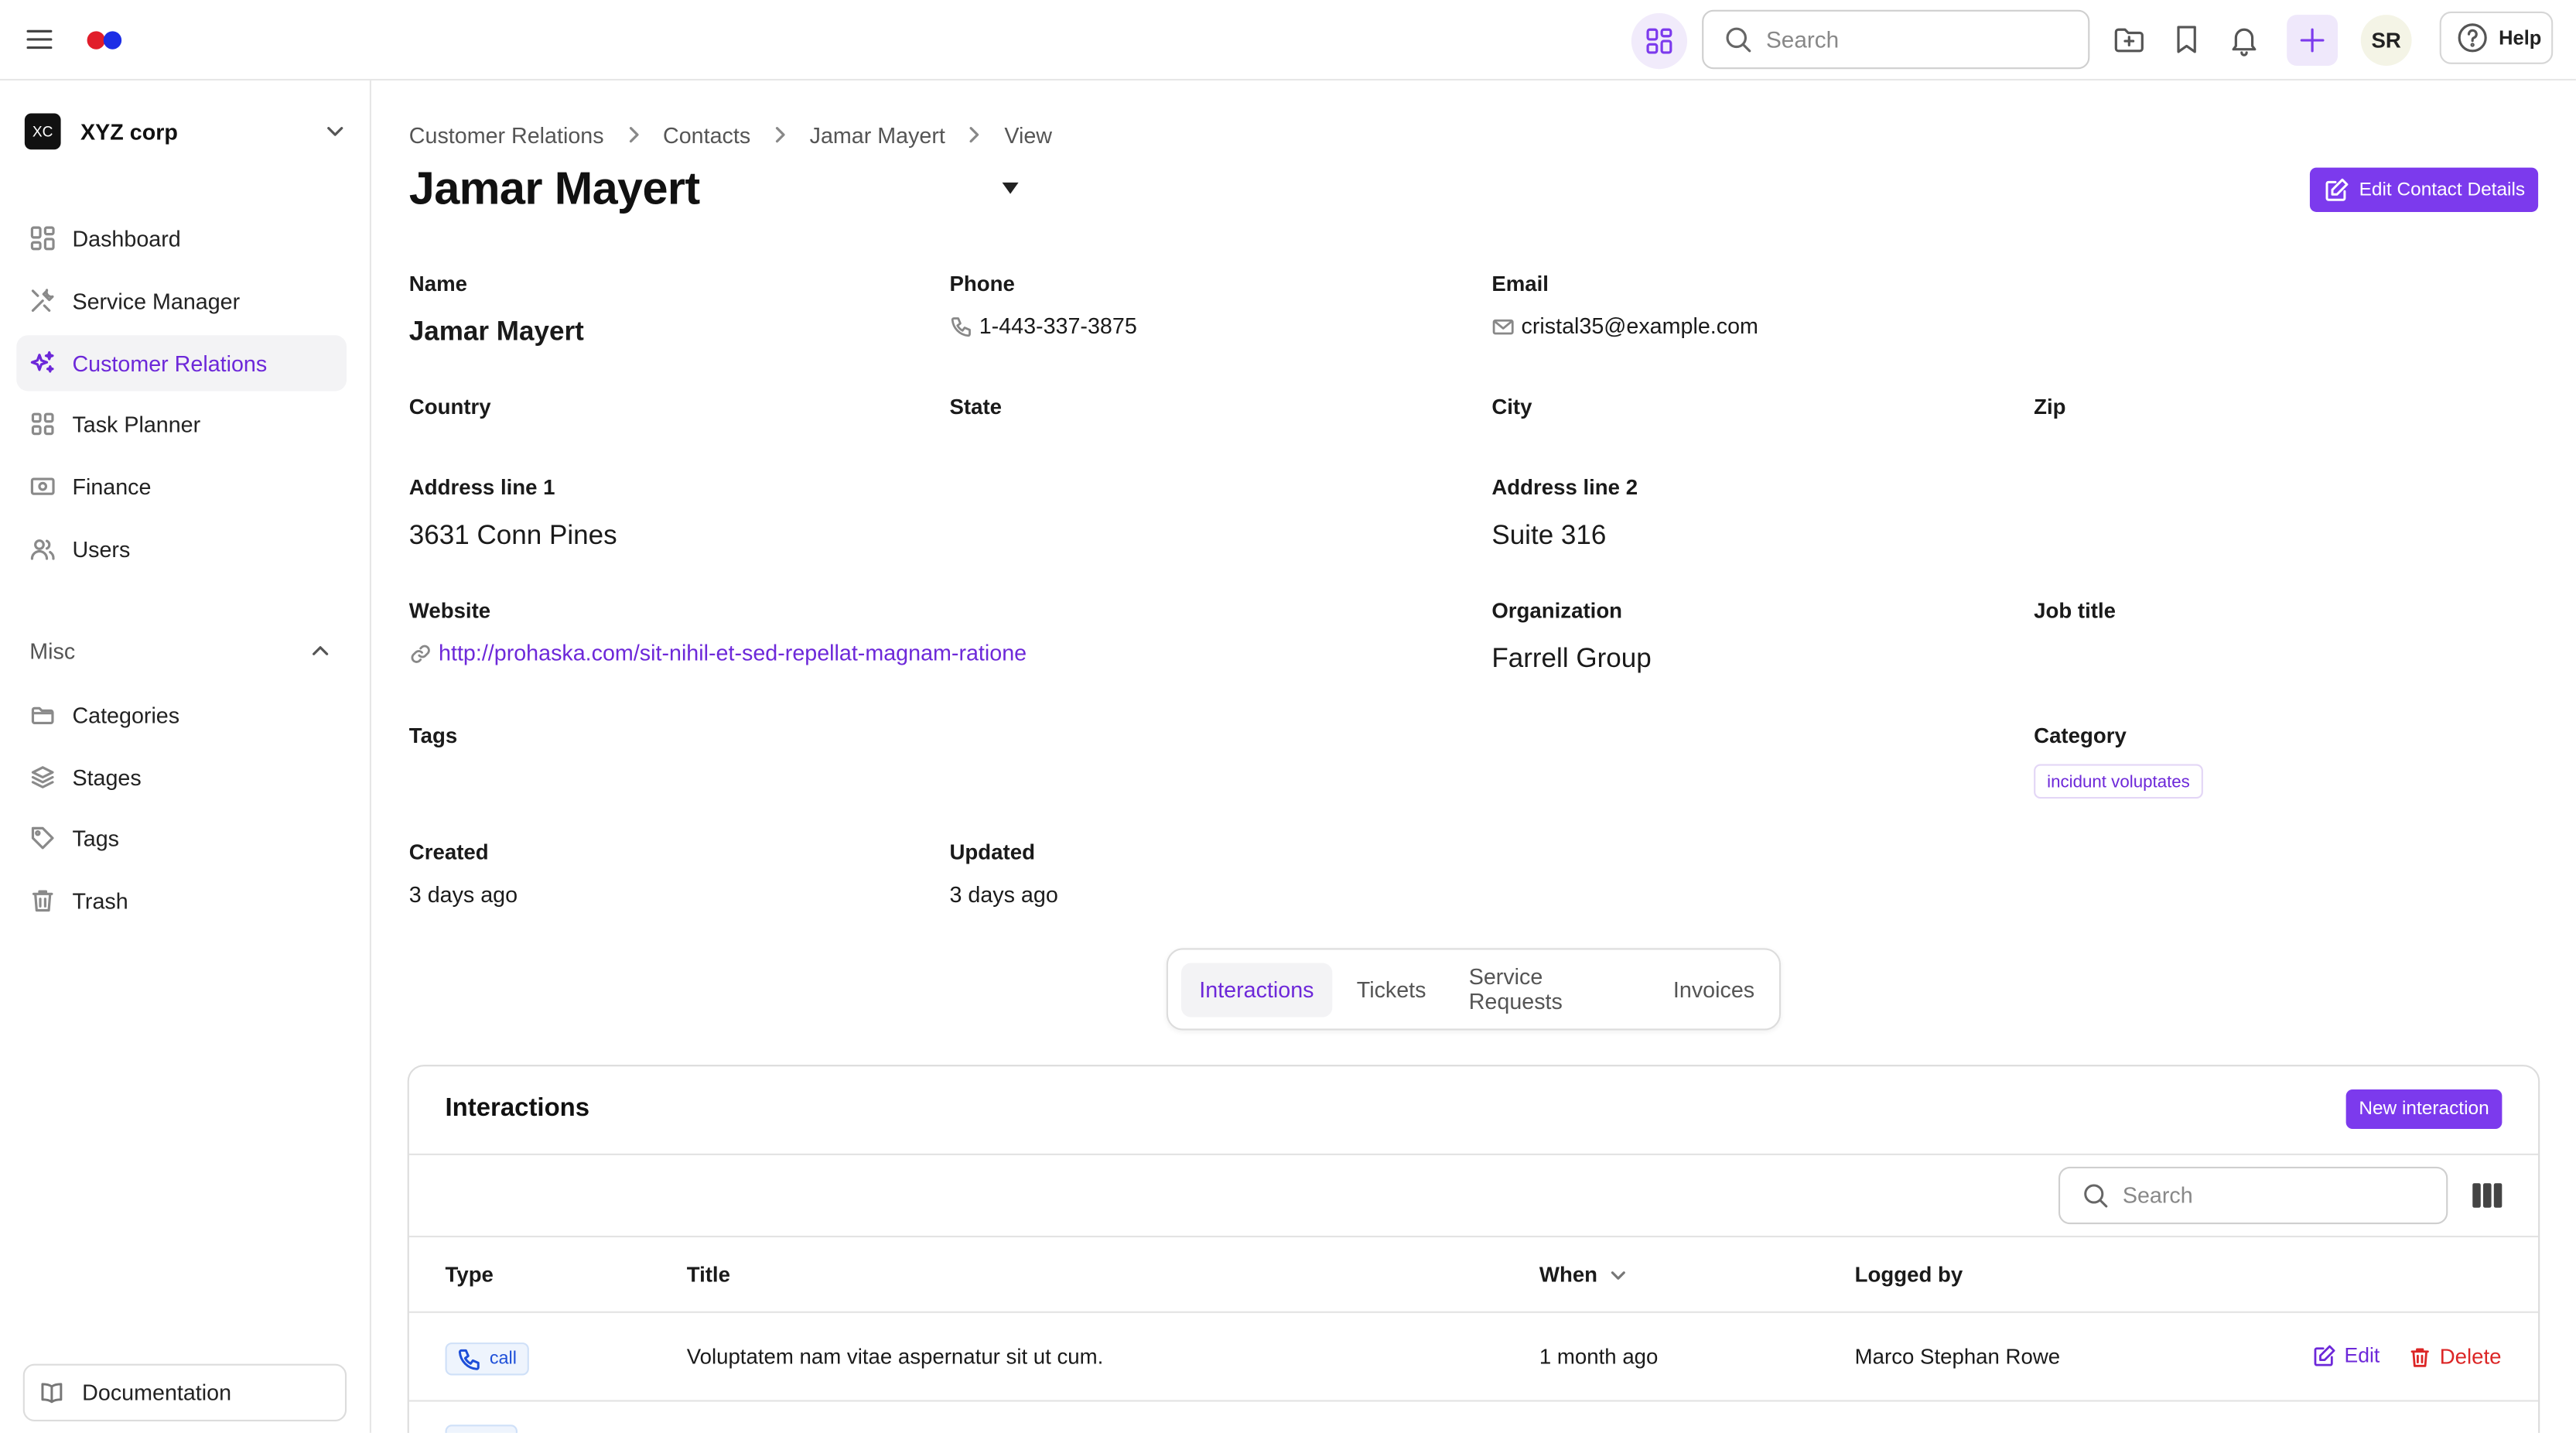  I want to click on chevron-right-icon, so click(633, 135).